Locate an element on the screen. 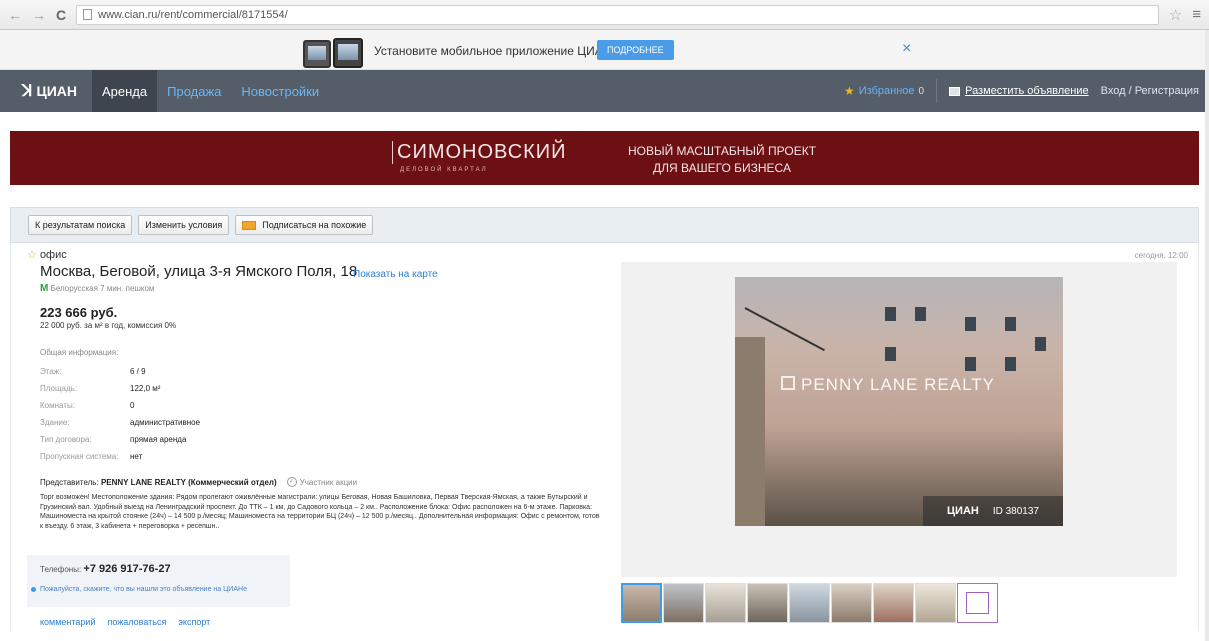 The height and width of the screenshot is (641, 1209). param-key: Площадь: is located at coordinates (59, 388).